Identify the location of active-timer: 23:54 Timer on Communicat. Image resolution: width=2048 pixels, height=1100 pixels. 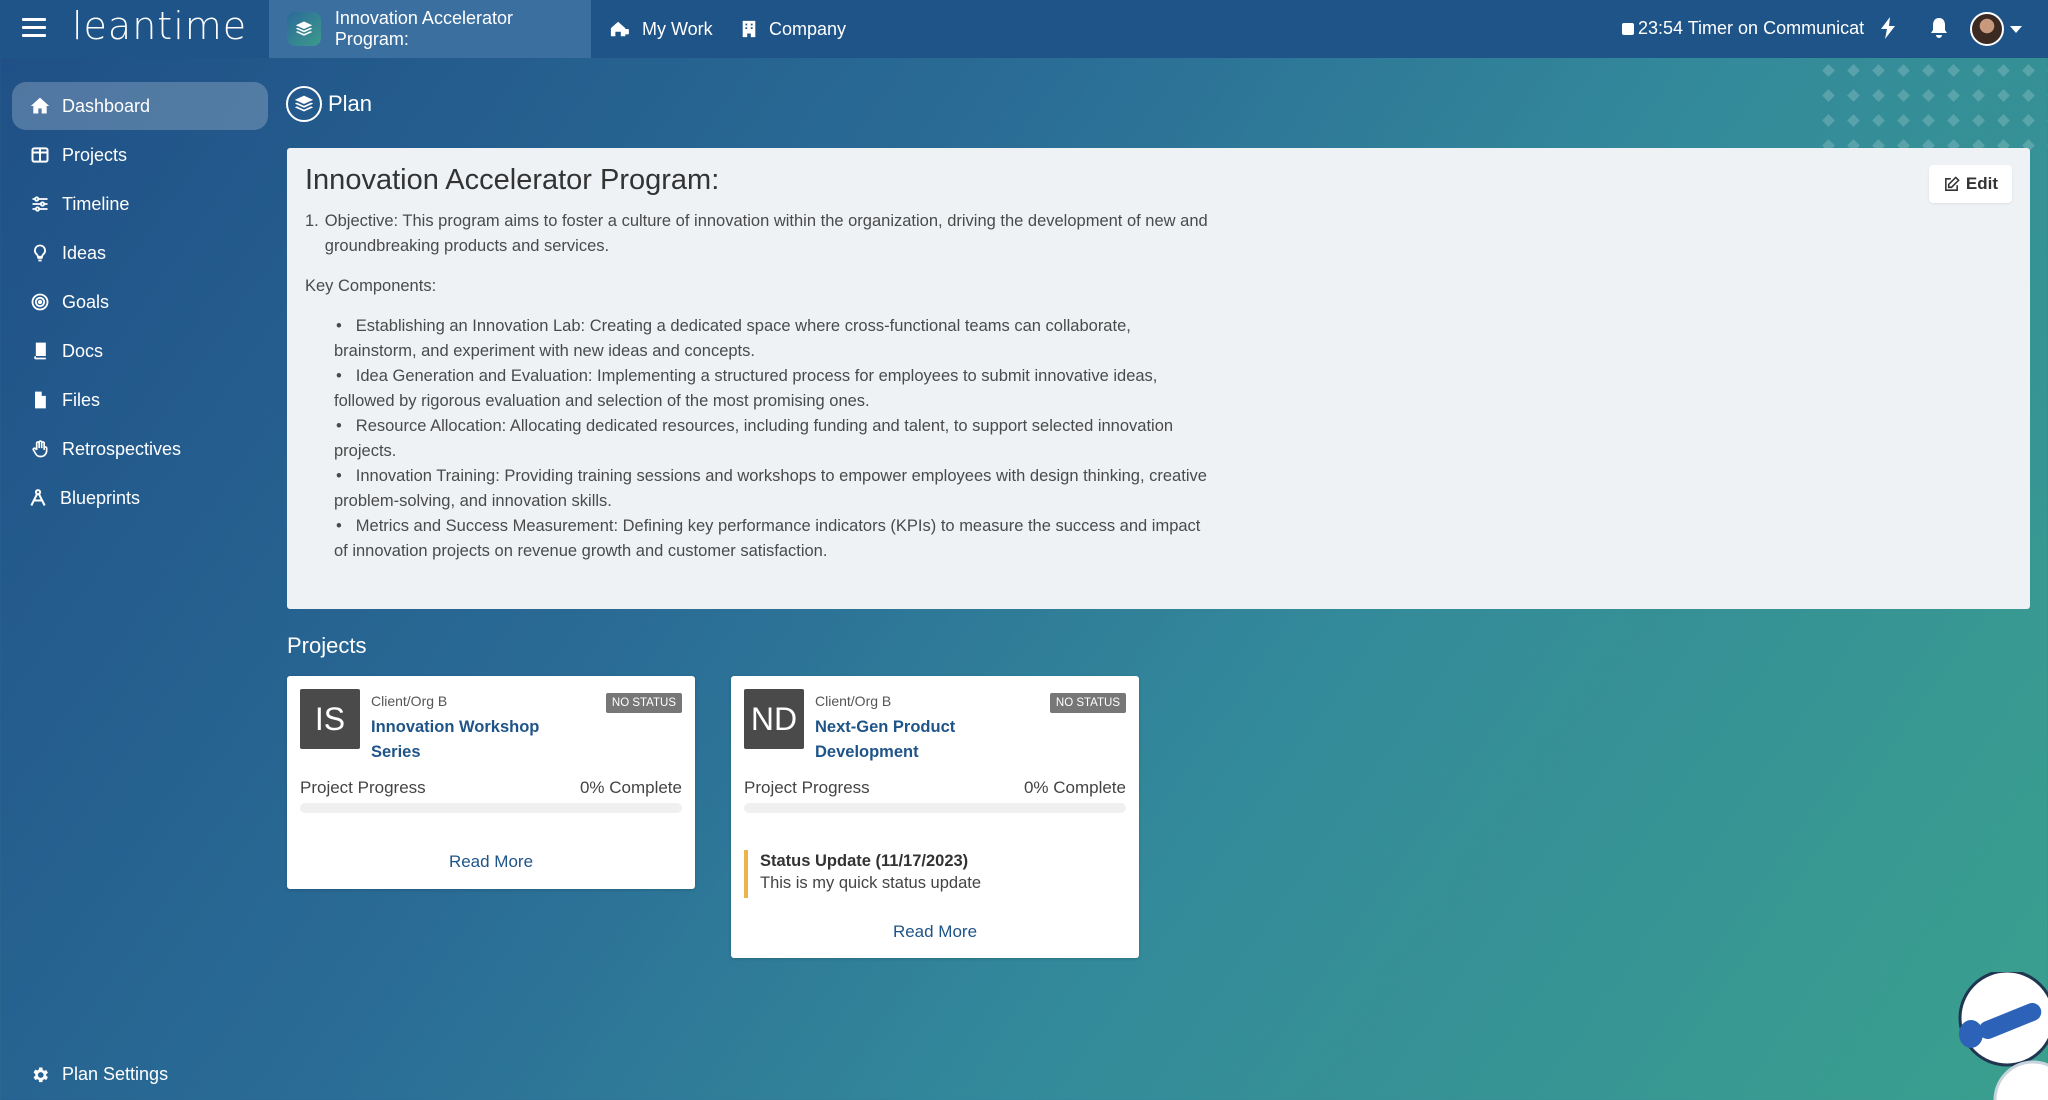
(1743, 28).